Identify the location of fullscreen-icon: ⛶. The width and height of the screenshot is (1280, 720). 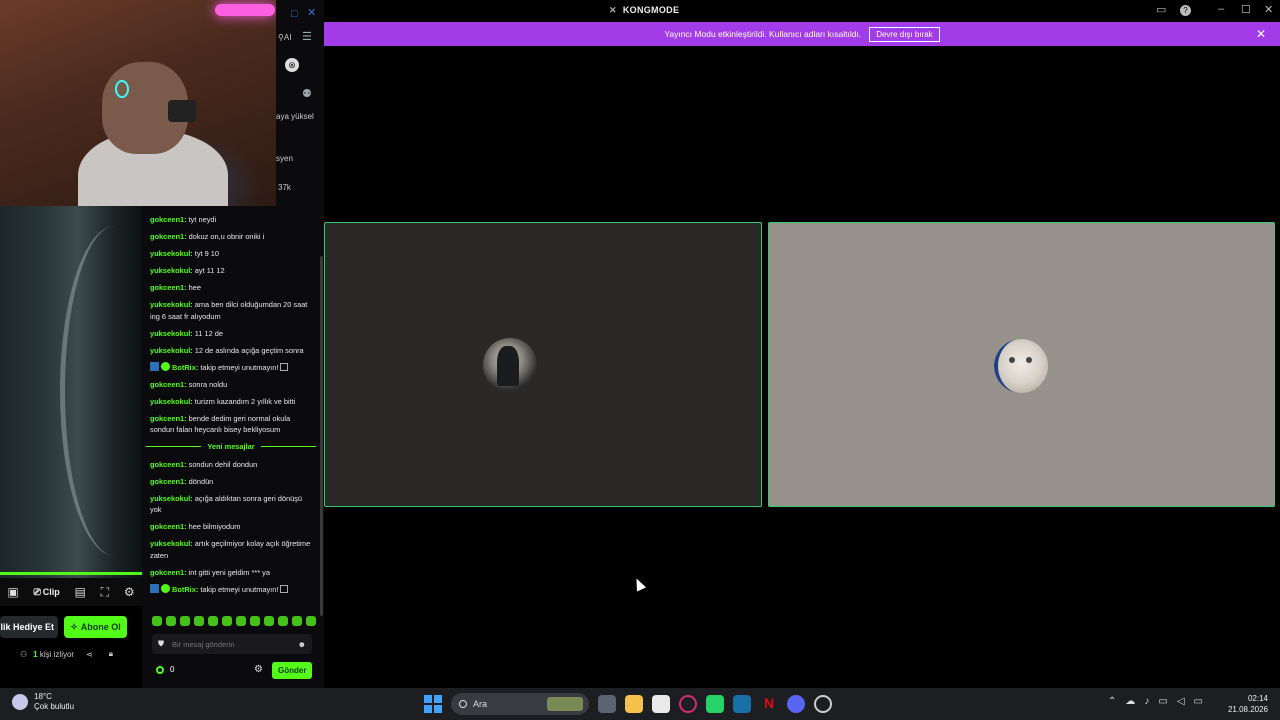
(105, 592).